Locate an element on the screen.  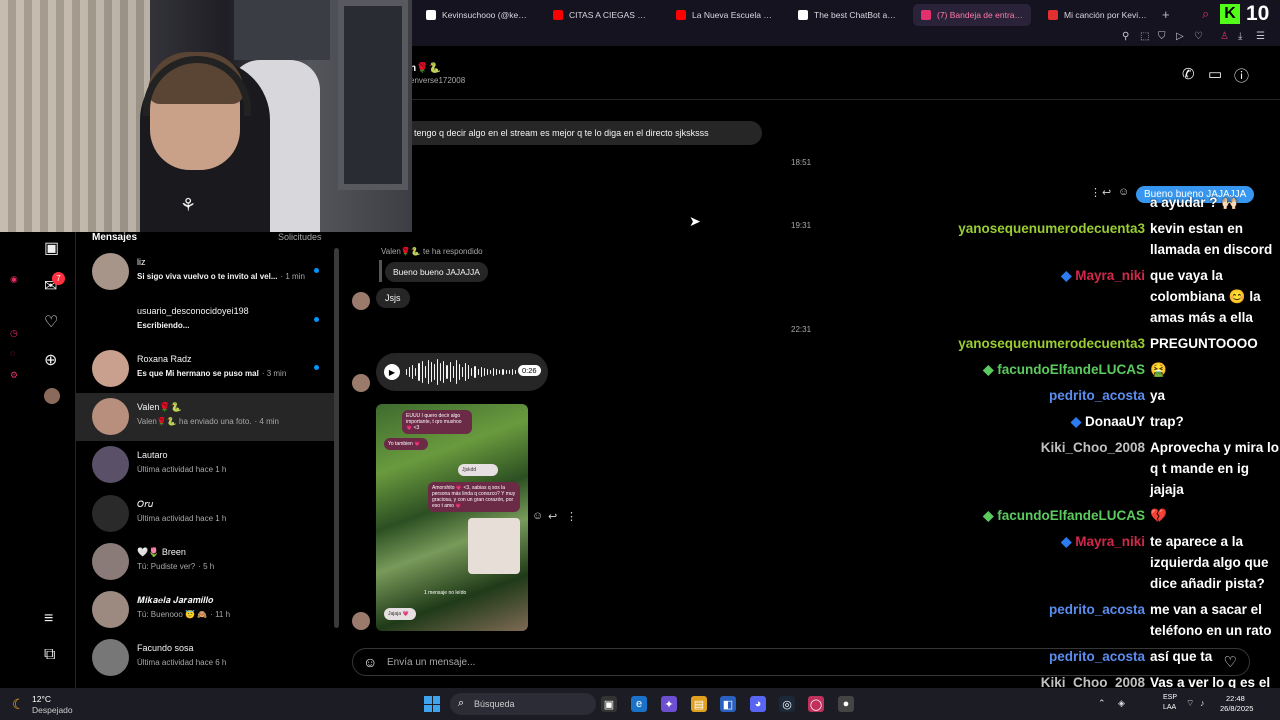
threads-icon: ⧉ is located at coordinates (49, 655).